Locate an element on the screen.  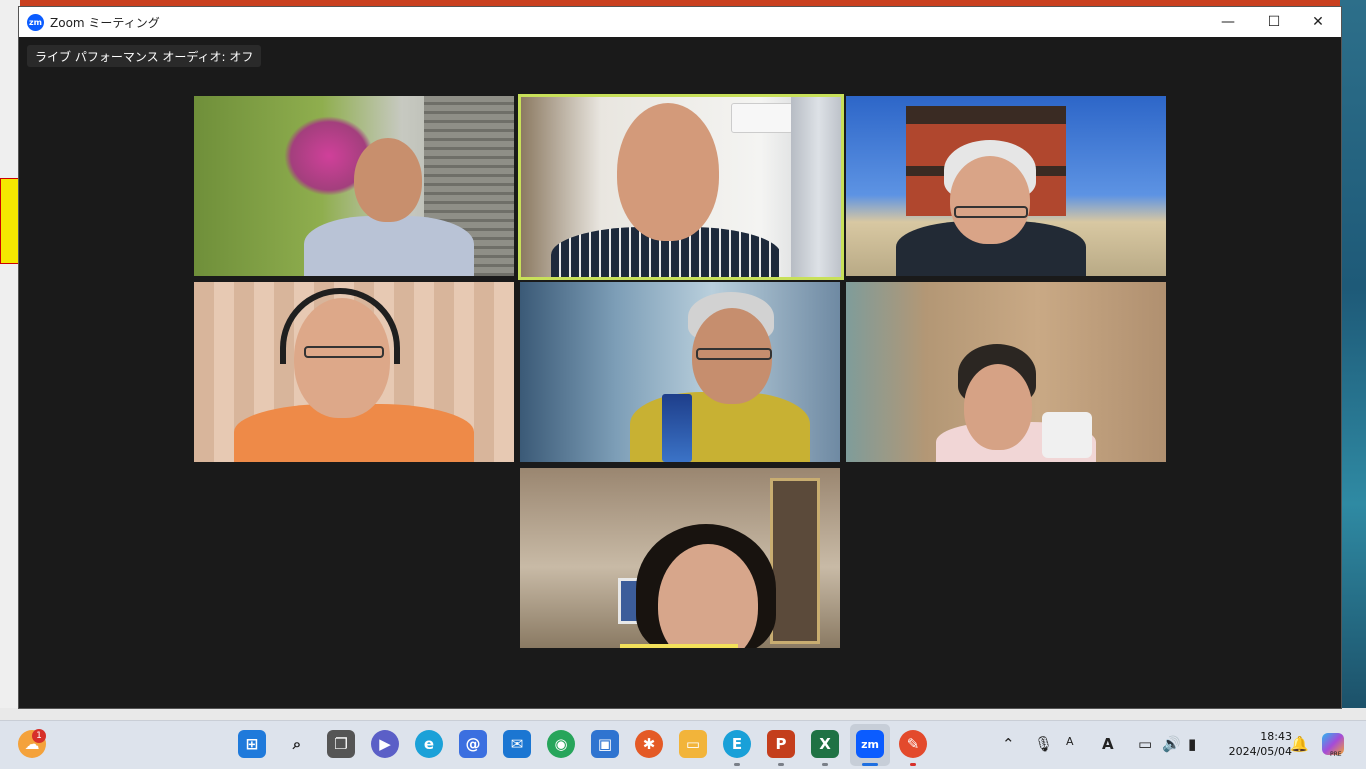
adobe-icon: A is located at coordinates (1108, 744).